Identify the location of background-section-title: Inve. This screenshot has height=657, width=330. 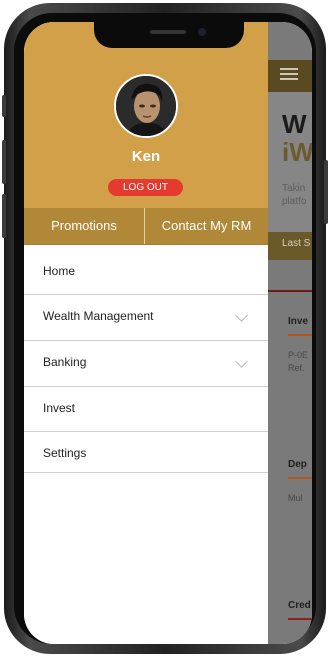
(298, 321).